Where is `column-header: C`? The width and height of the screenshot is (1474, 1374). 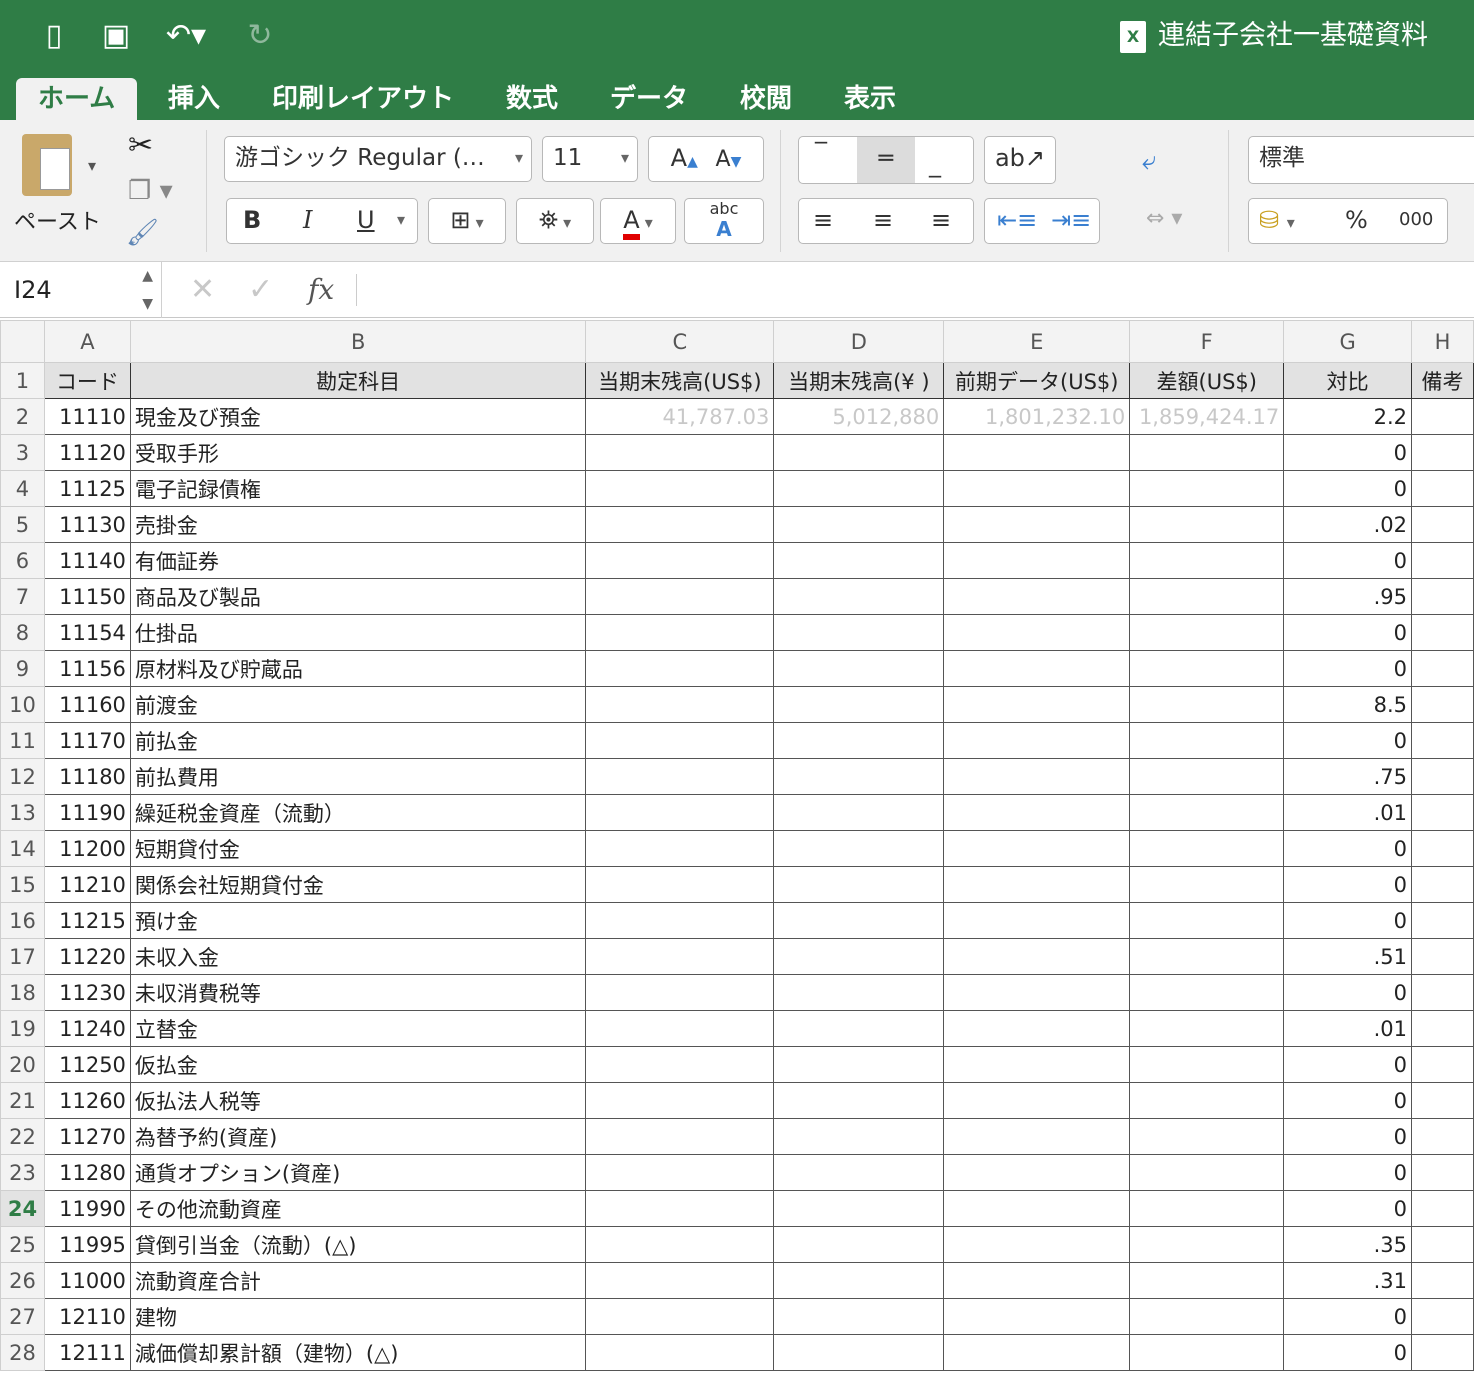
column-header: C is located at coordinates (680, 341).